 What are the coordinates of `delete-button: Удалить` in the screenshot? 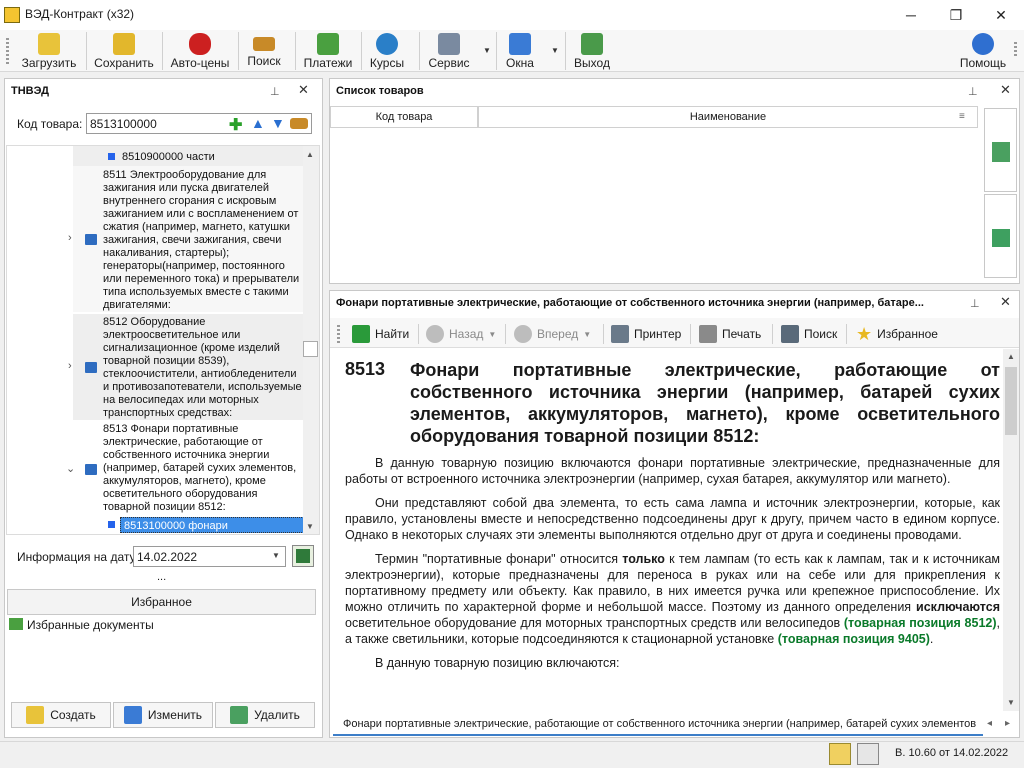 It's located at (265, 715).